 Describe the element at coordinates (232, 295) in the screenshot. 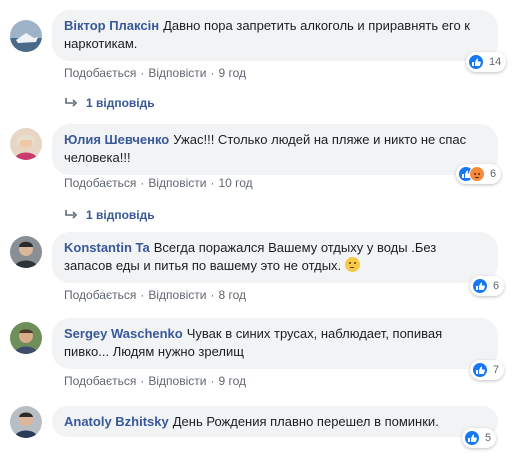

I see `comment-time: 8 год` at that location.